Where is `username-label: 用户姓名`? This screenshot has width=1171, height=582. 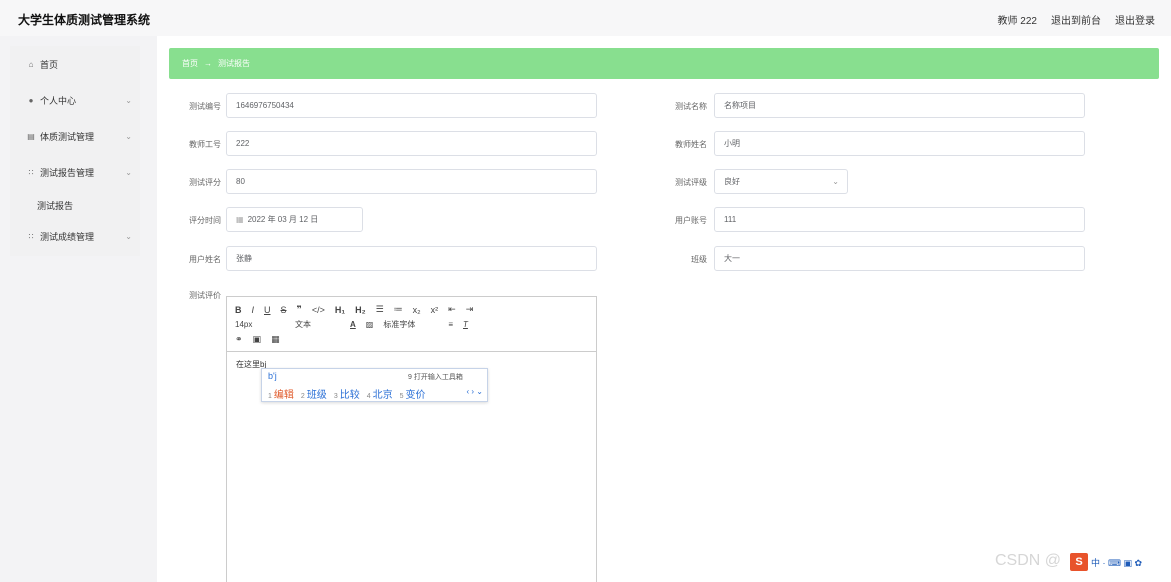
username-label: 用户姓名 is located at coordinates (205, 259).